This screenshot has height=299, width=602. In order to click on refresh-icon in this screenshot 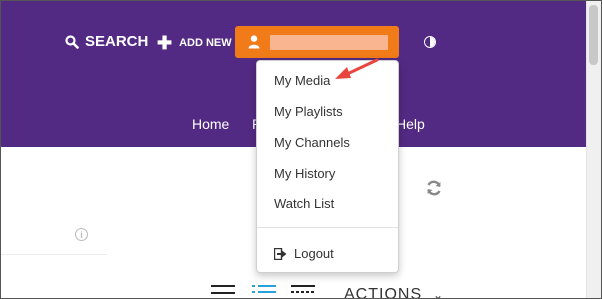, I will do `click(434, 188)`.